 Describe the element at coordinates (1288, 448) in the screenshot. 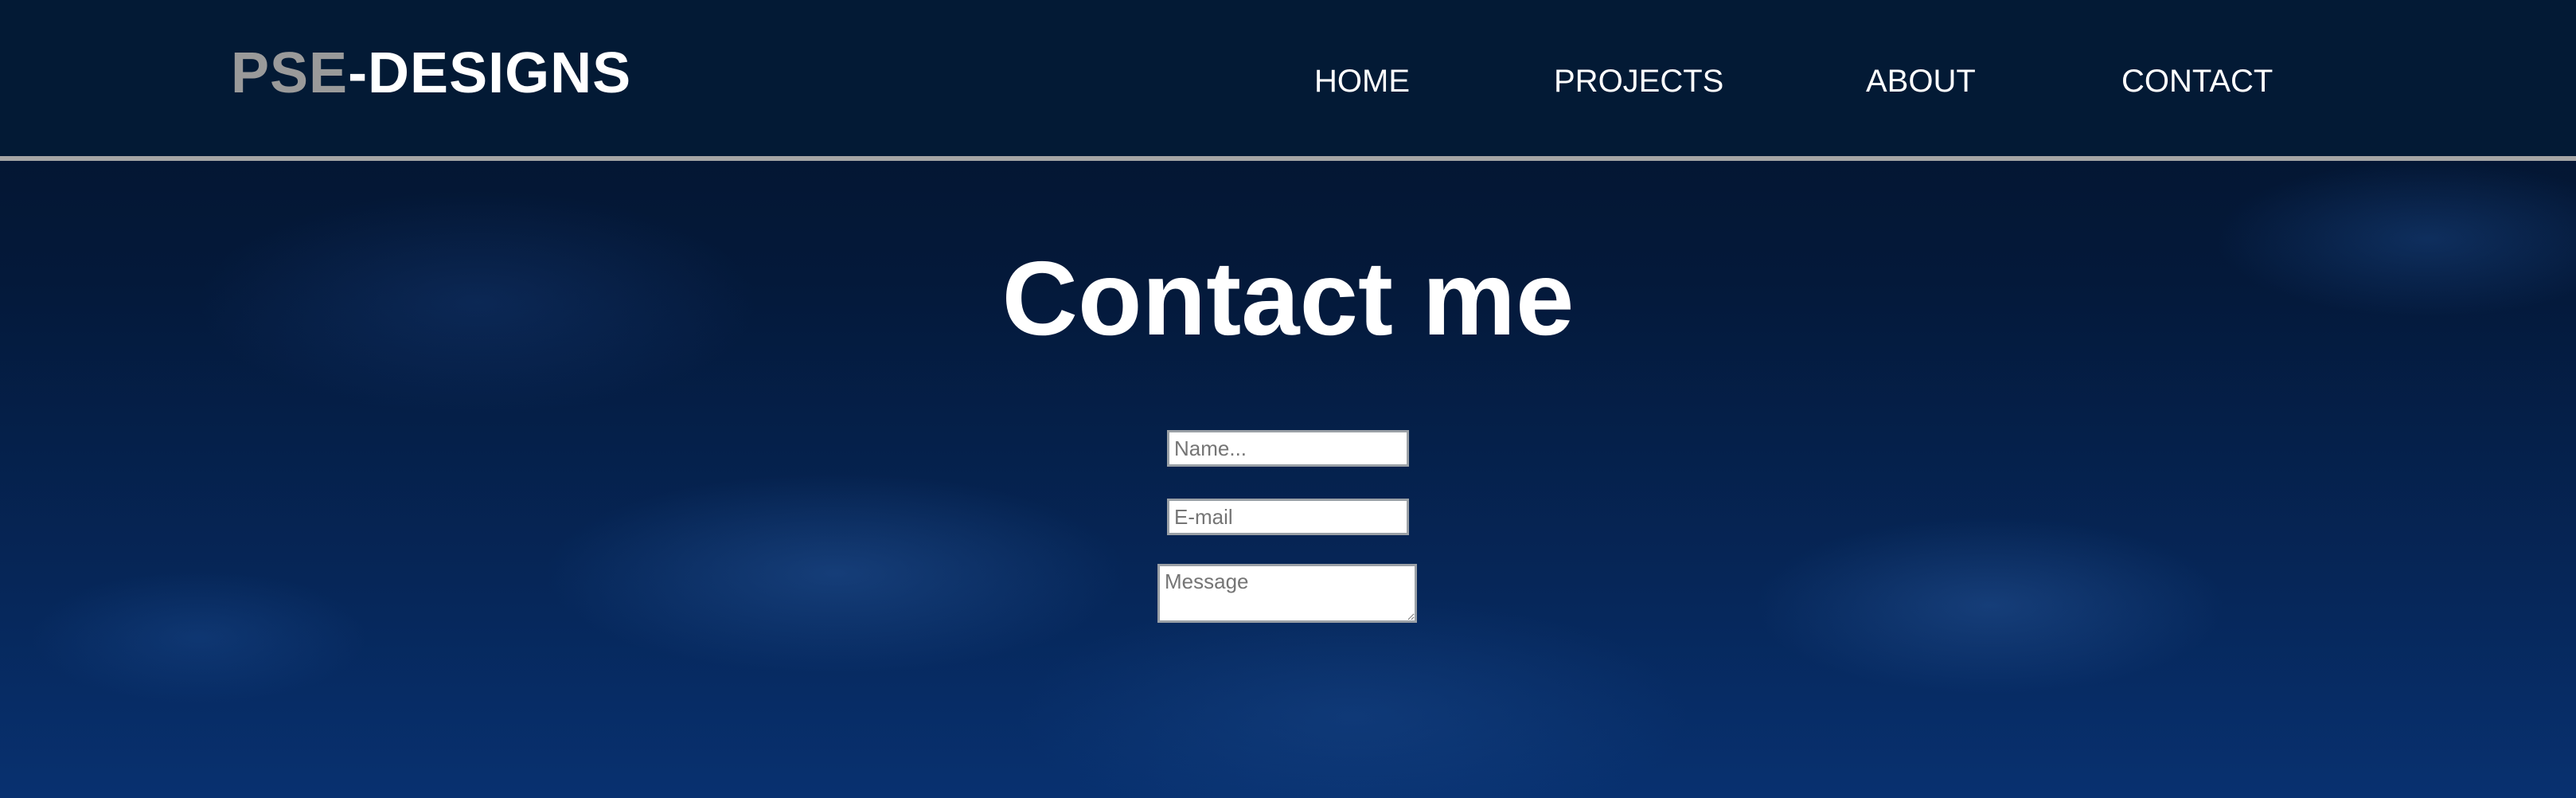

I see `name-input` at that location.